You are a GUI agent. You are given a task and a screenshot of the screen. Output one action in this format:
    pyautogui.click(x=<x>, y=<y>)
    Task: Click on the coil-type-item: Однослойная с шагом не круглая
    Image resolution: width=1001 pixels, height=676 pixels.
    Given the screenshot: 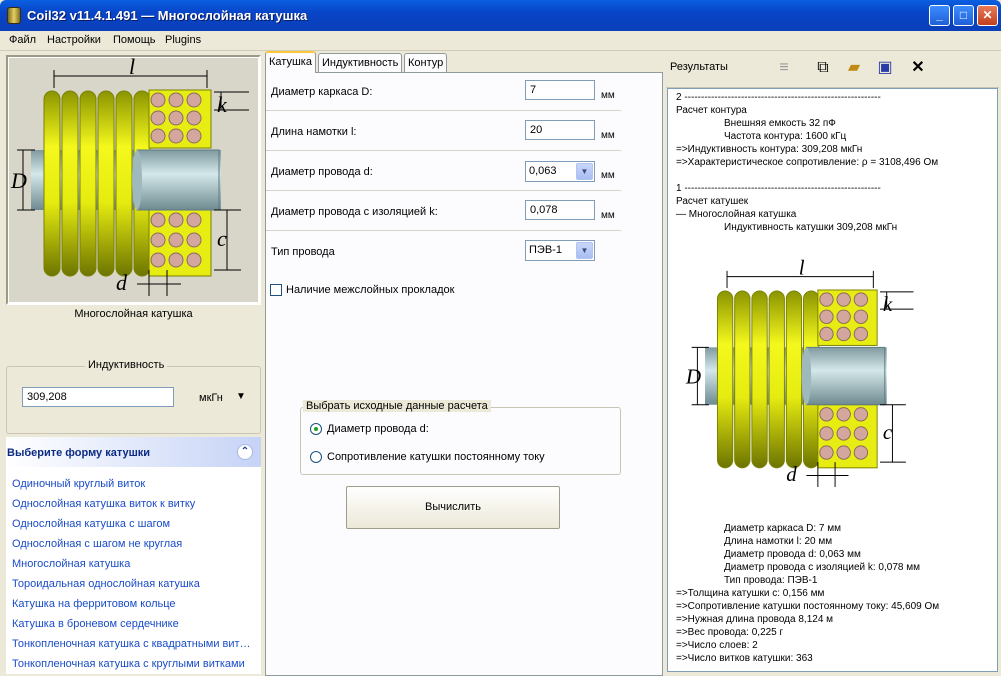 What is the action you would take?
    pyautogui.click(x=135, y=544)
    